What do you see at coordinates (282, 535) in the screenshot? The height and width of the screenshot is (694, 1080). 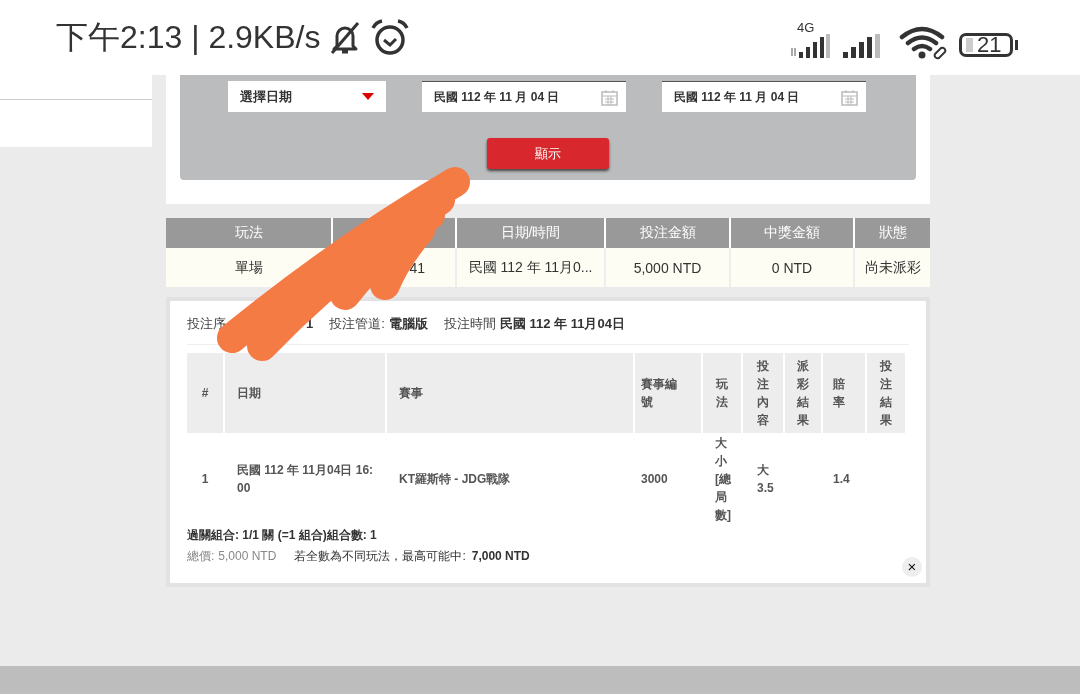 I see `combo-summary: 過關組合: 1/1 關 (=1 組合)組合數: 1` at bounding box center [282, 535].